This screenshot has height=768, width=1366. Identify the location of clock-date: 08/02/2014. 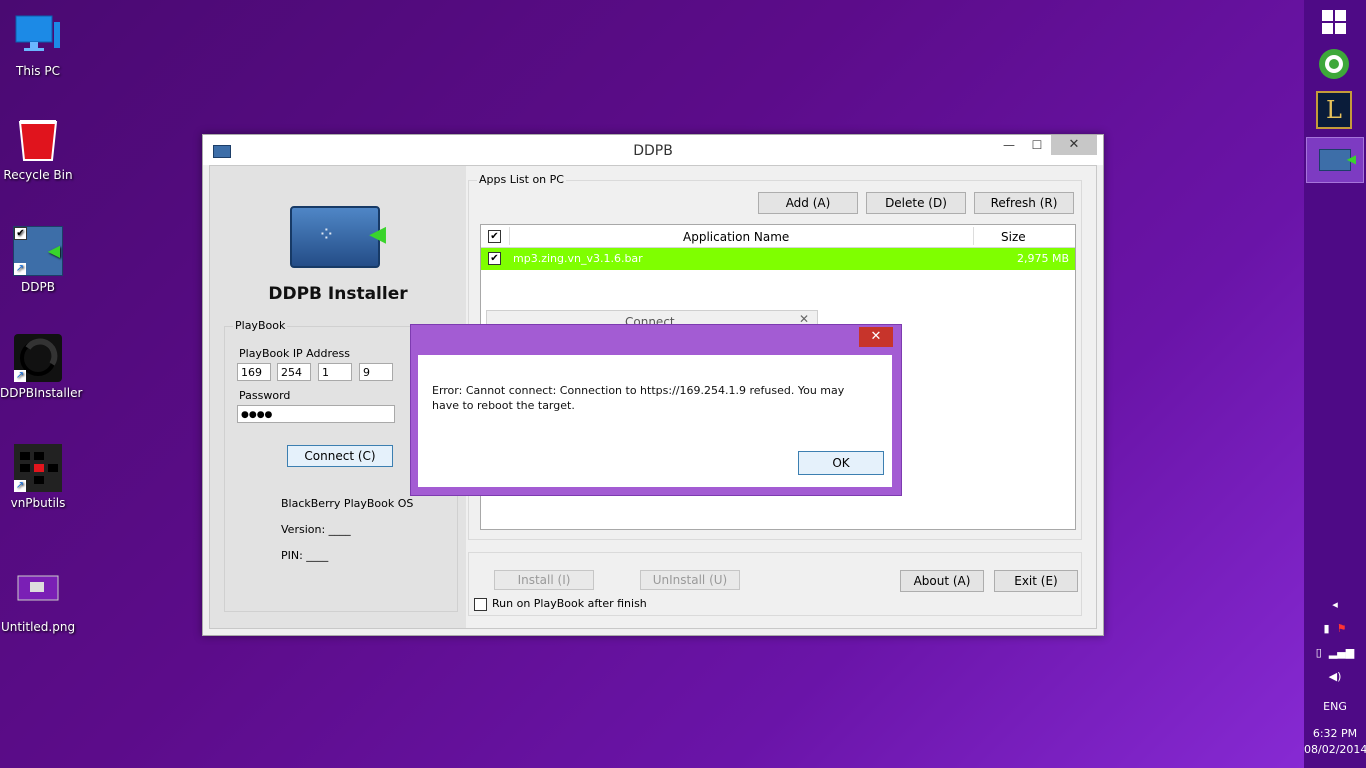
(1335, 749).